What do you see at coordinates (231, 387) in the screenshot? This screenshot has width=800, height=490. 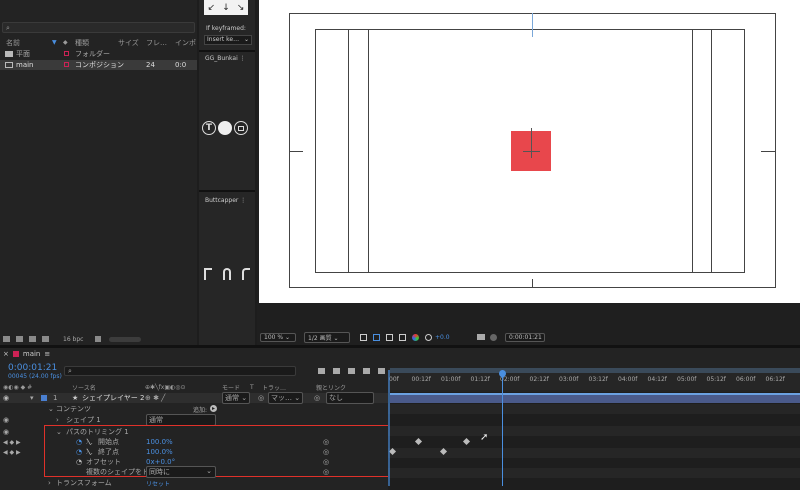 I see `col-mode: モード` at bounding box center [231, 387].